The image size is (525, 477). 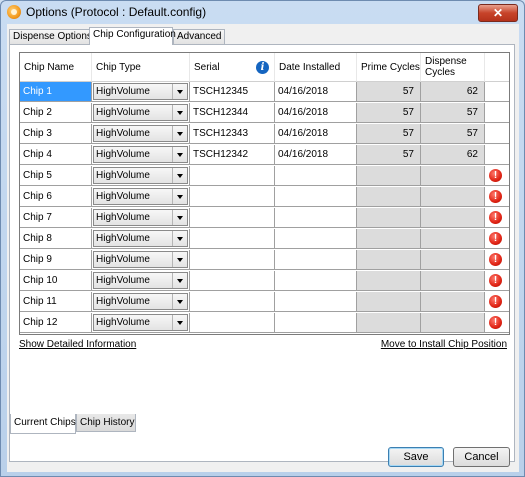 What do you see at coordinates (264, 176) in the screenshot?
I see `table-row: Chip 5 HighVolume!` at bounding box center [264, 176].